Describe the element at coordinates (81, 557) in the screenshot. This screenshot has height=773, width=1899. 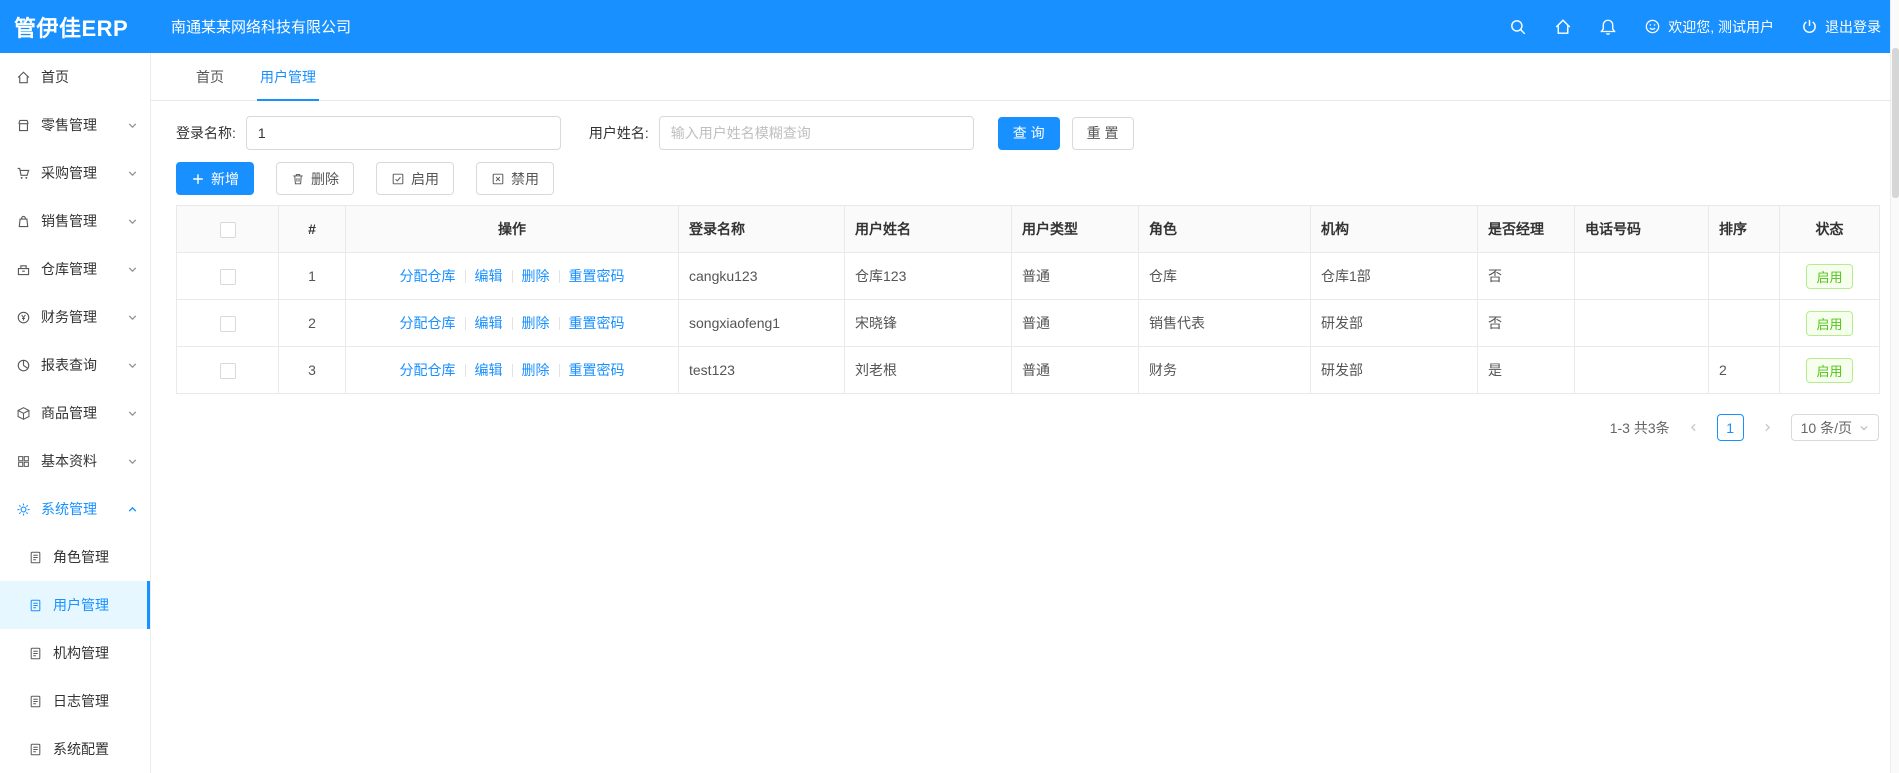
I see `sidebar-item-label: 角色管理` at that location.